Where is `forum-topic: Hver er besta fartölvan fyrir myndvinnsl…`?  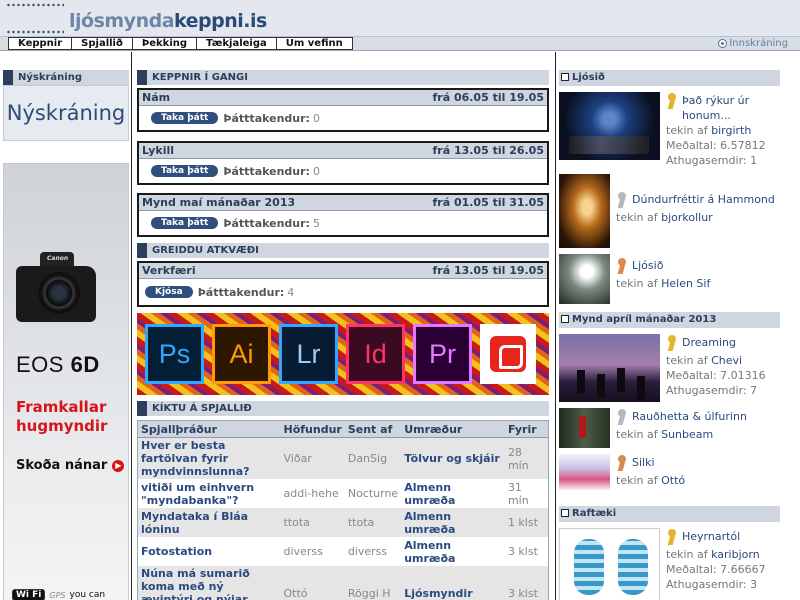 forum-topic: Hver er besta fartölvan fyrir myndvinnsl… is located at coordinates (209, 458).